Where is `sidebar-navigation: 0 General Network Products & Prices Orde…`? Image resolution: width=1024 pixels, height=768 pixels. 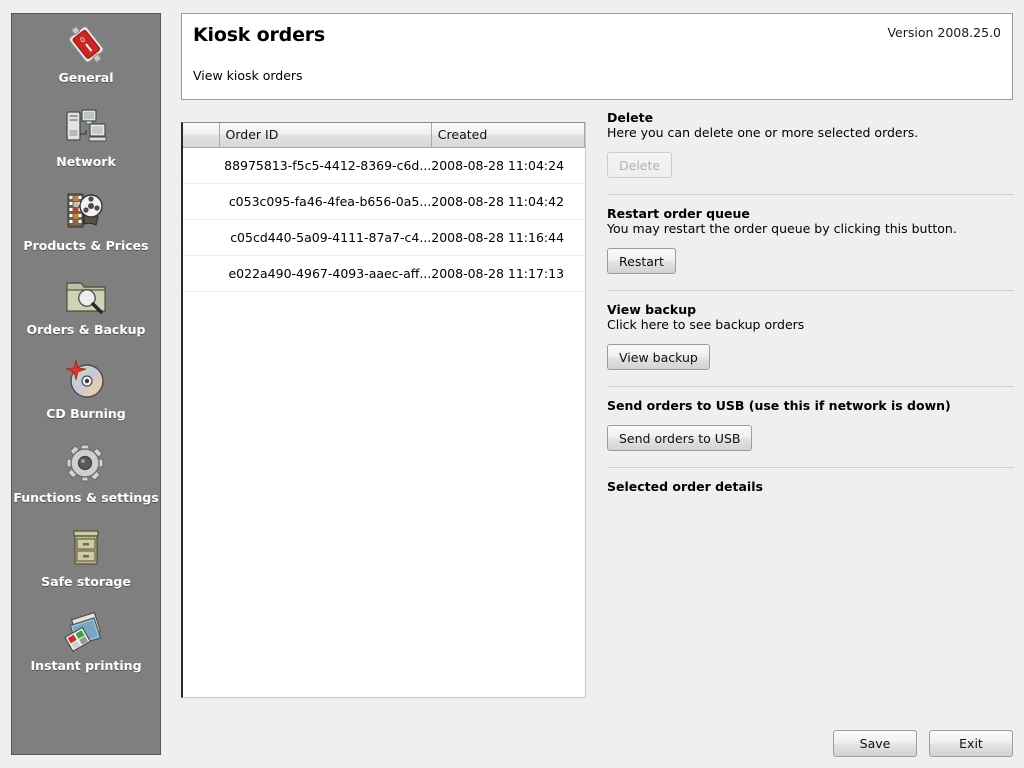
sidebar-navigation: 0 General Network Products & Prices Orde… is located at coordinates (86, 384).